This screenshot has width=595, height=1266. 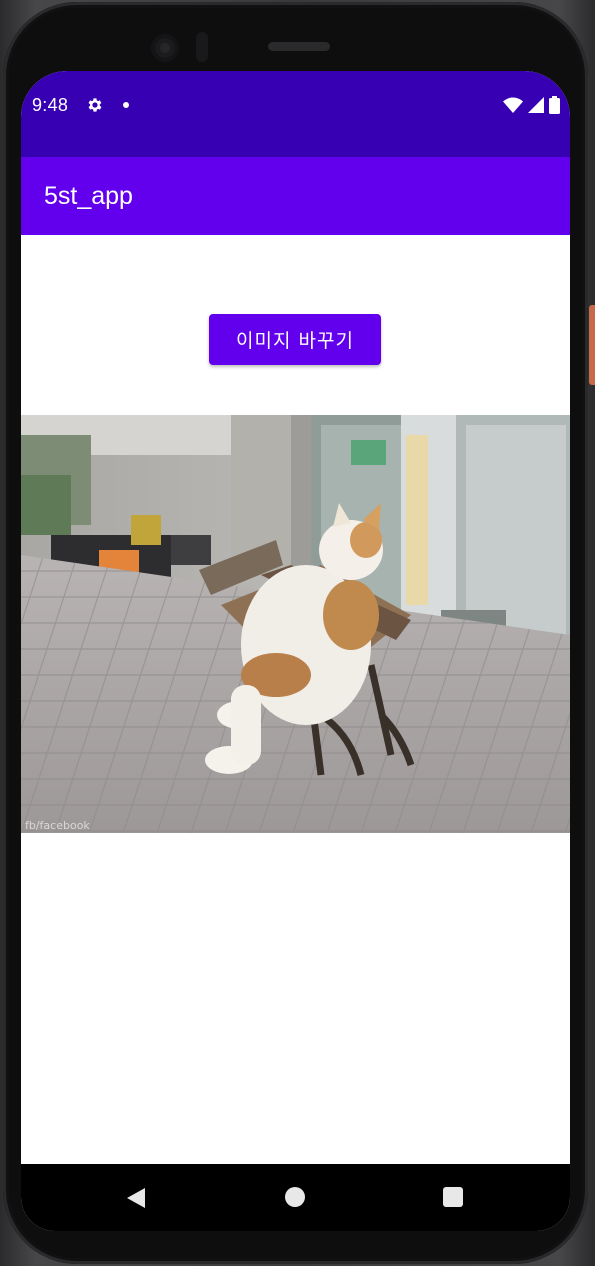 What do you see at coordinates (513, 105) in the screenshot?
I see `wifi-icon` at bounding box center [513, 105].